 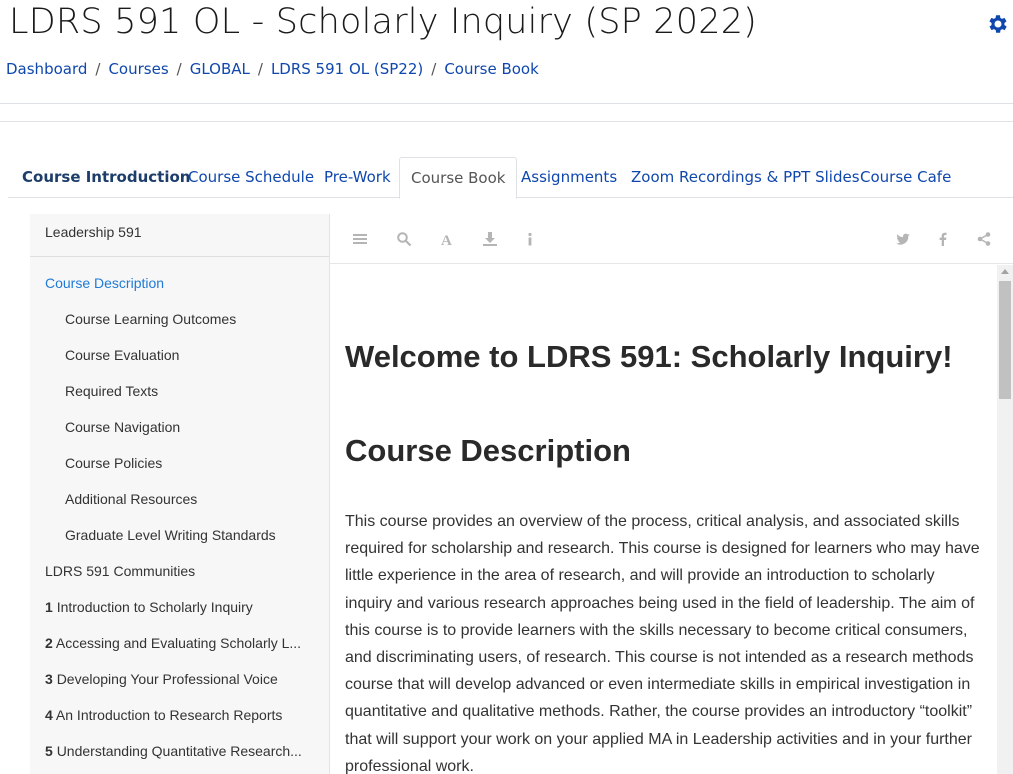 I want to click on toc-item: Graduate Level Writing Standards, so click(x=172, y=535).